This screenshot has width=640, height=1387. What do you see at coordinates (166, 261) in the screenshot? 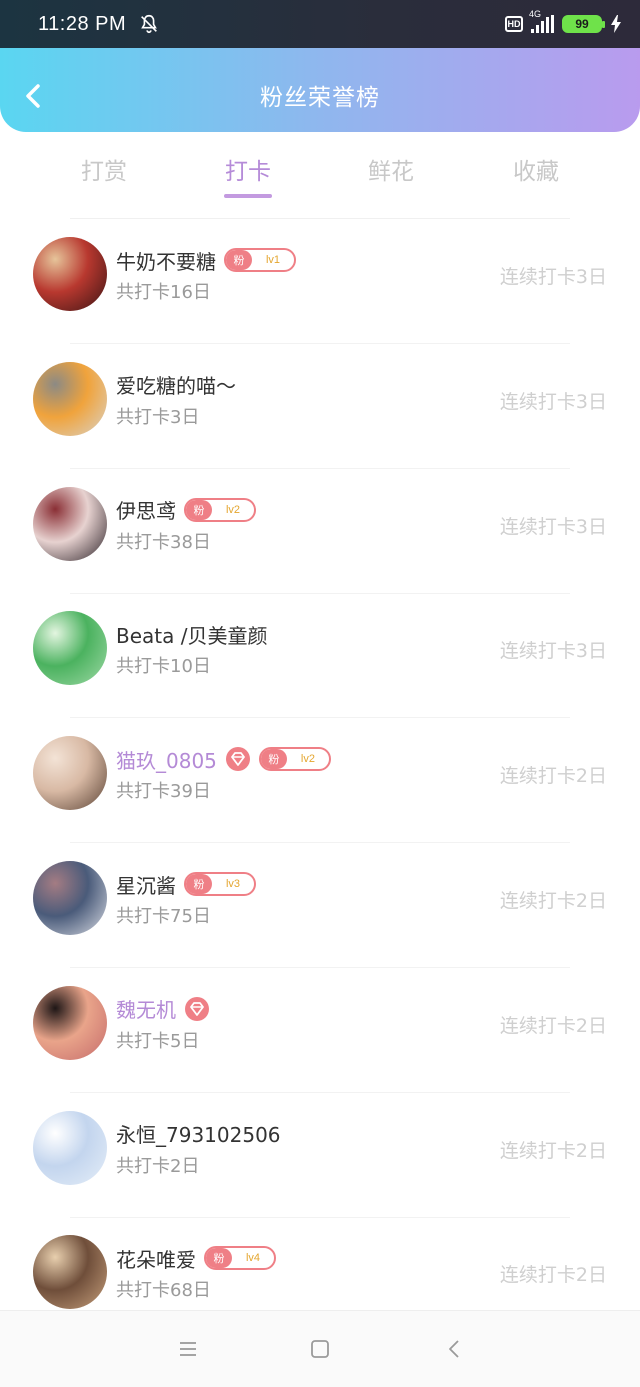
I see `fan-name: 牛奶不要糖` at bounding box center [166, 261].